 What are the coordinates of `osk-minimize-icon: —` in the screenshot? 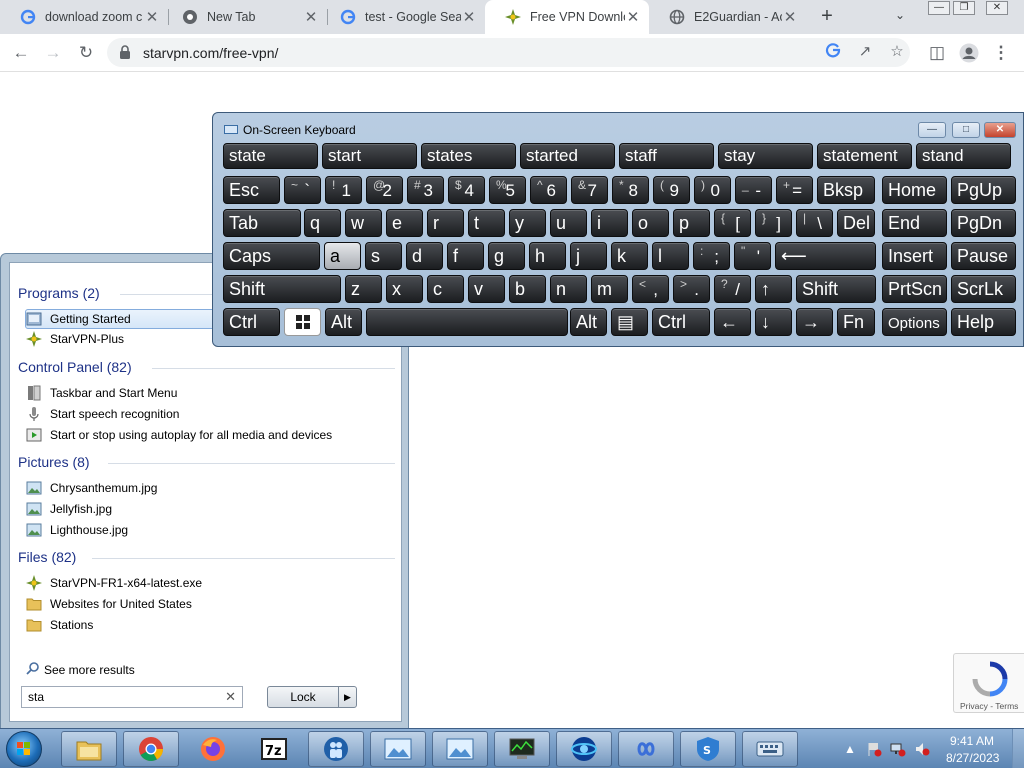 It's located at (932, 130).